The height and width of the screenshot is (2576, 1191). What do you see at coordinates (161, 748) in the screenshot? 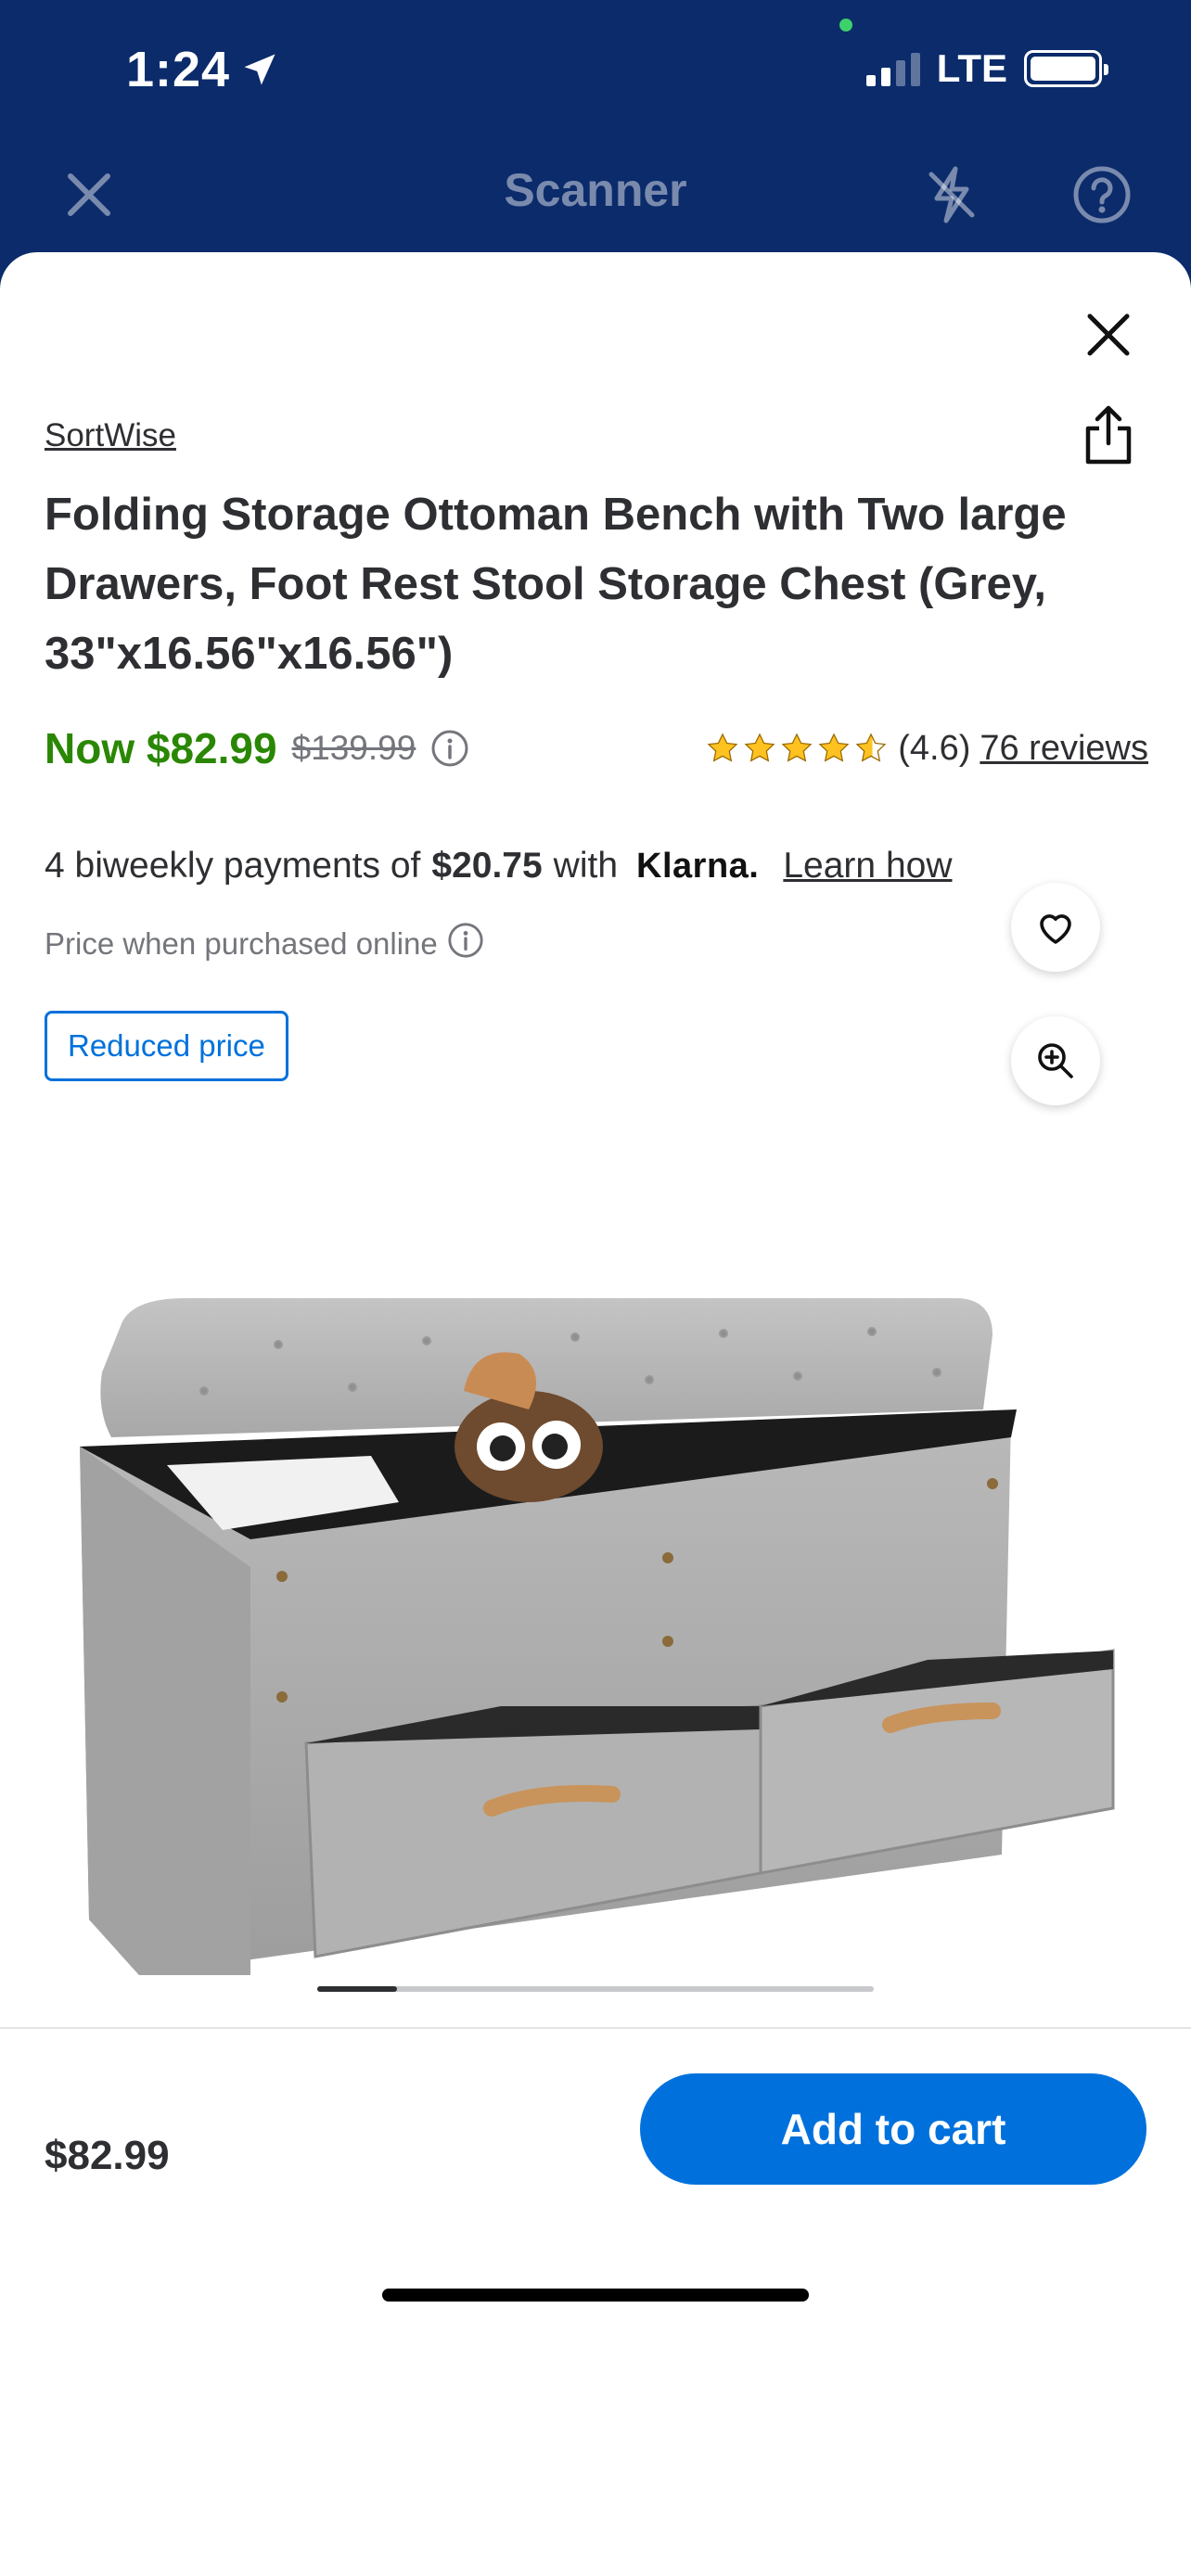
I see `current-price: Now $82.99` at bounding box center [161, 748].